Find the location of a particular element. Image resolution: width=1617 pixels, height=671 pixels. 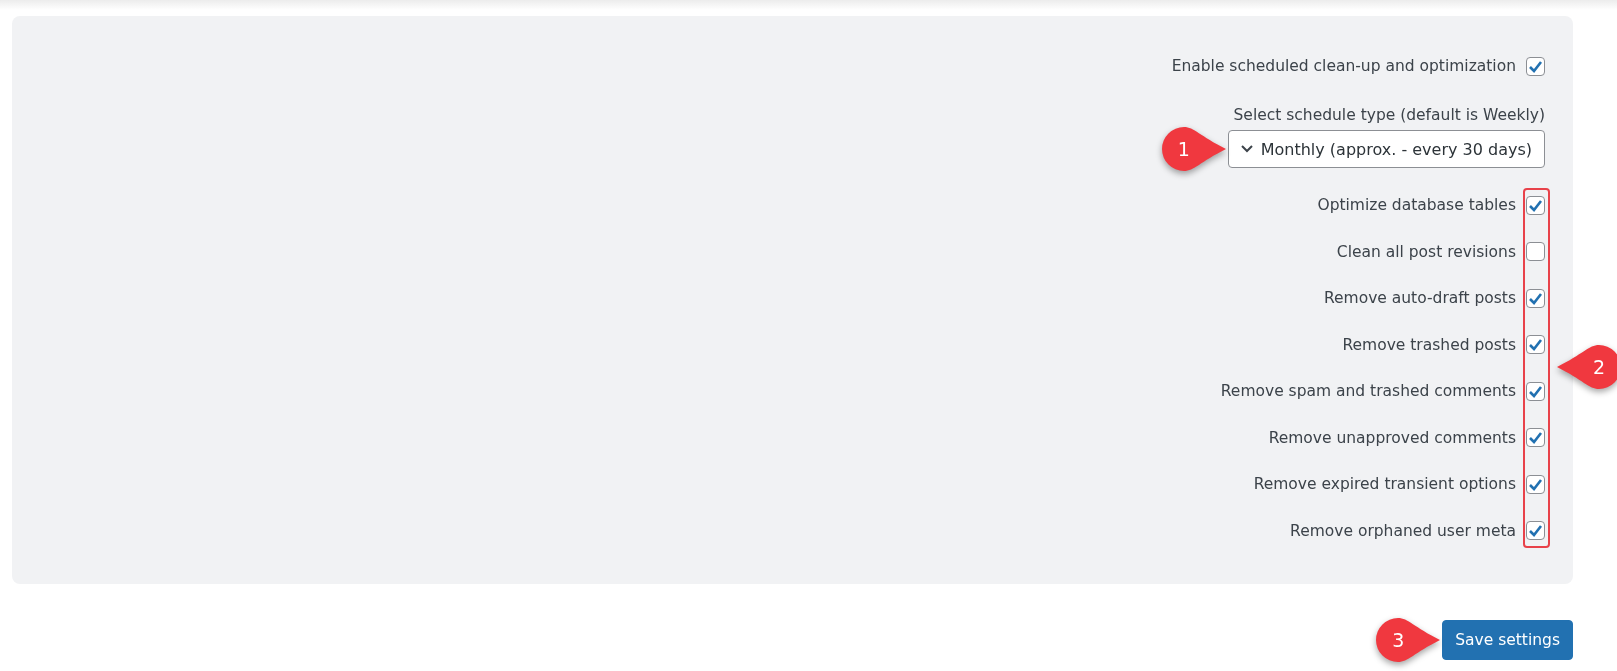

select-label: Select schedule type (default is Weekly) is located at coordinates (1389, 115).